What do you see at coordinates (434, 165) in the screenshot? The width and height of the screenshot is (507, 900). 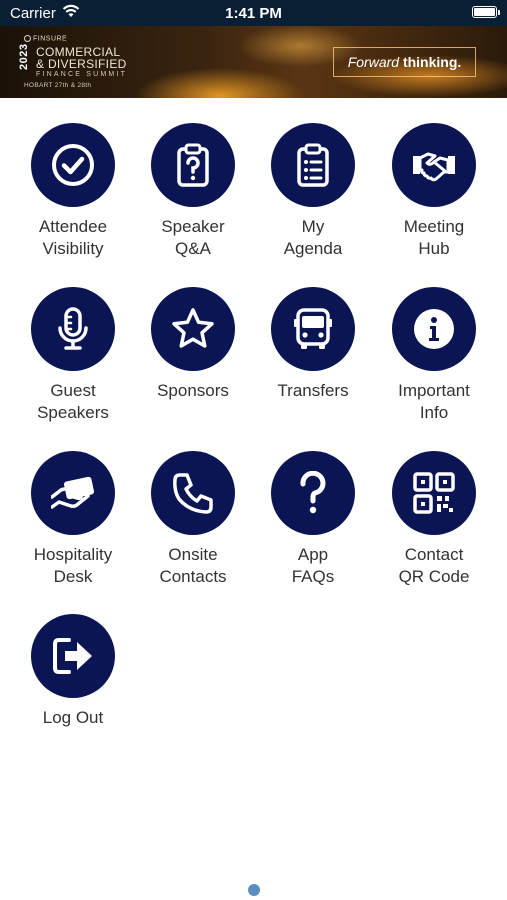 I see `handshake-icon` at bounding box center [434, 165].